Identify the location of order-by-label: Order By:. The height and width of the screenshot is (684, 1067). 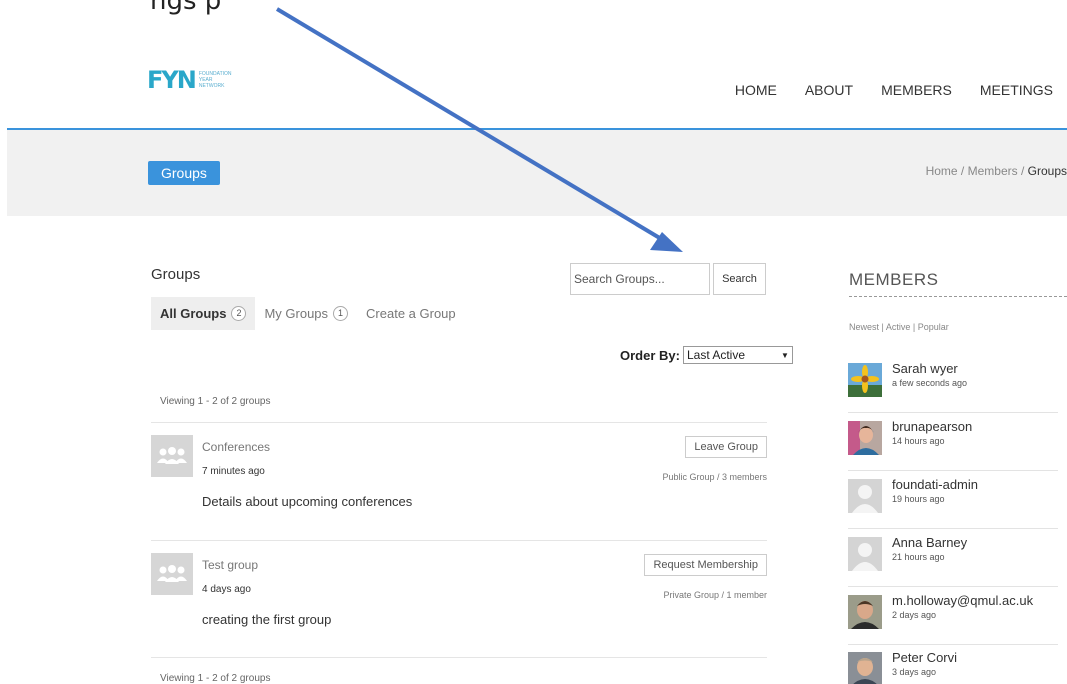
(650, 355).